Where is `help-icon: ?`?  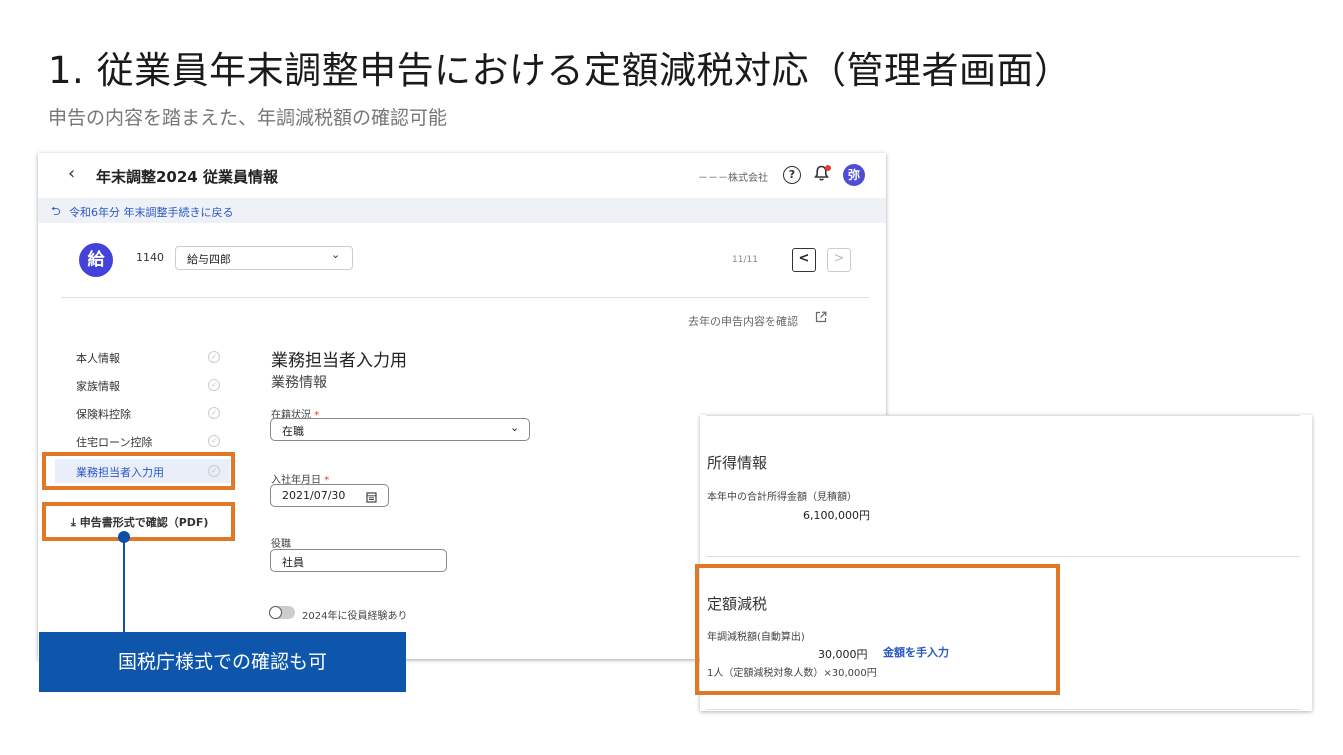
help-icon: ? is located at coordinates (792, 175).